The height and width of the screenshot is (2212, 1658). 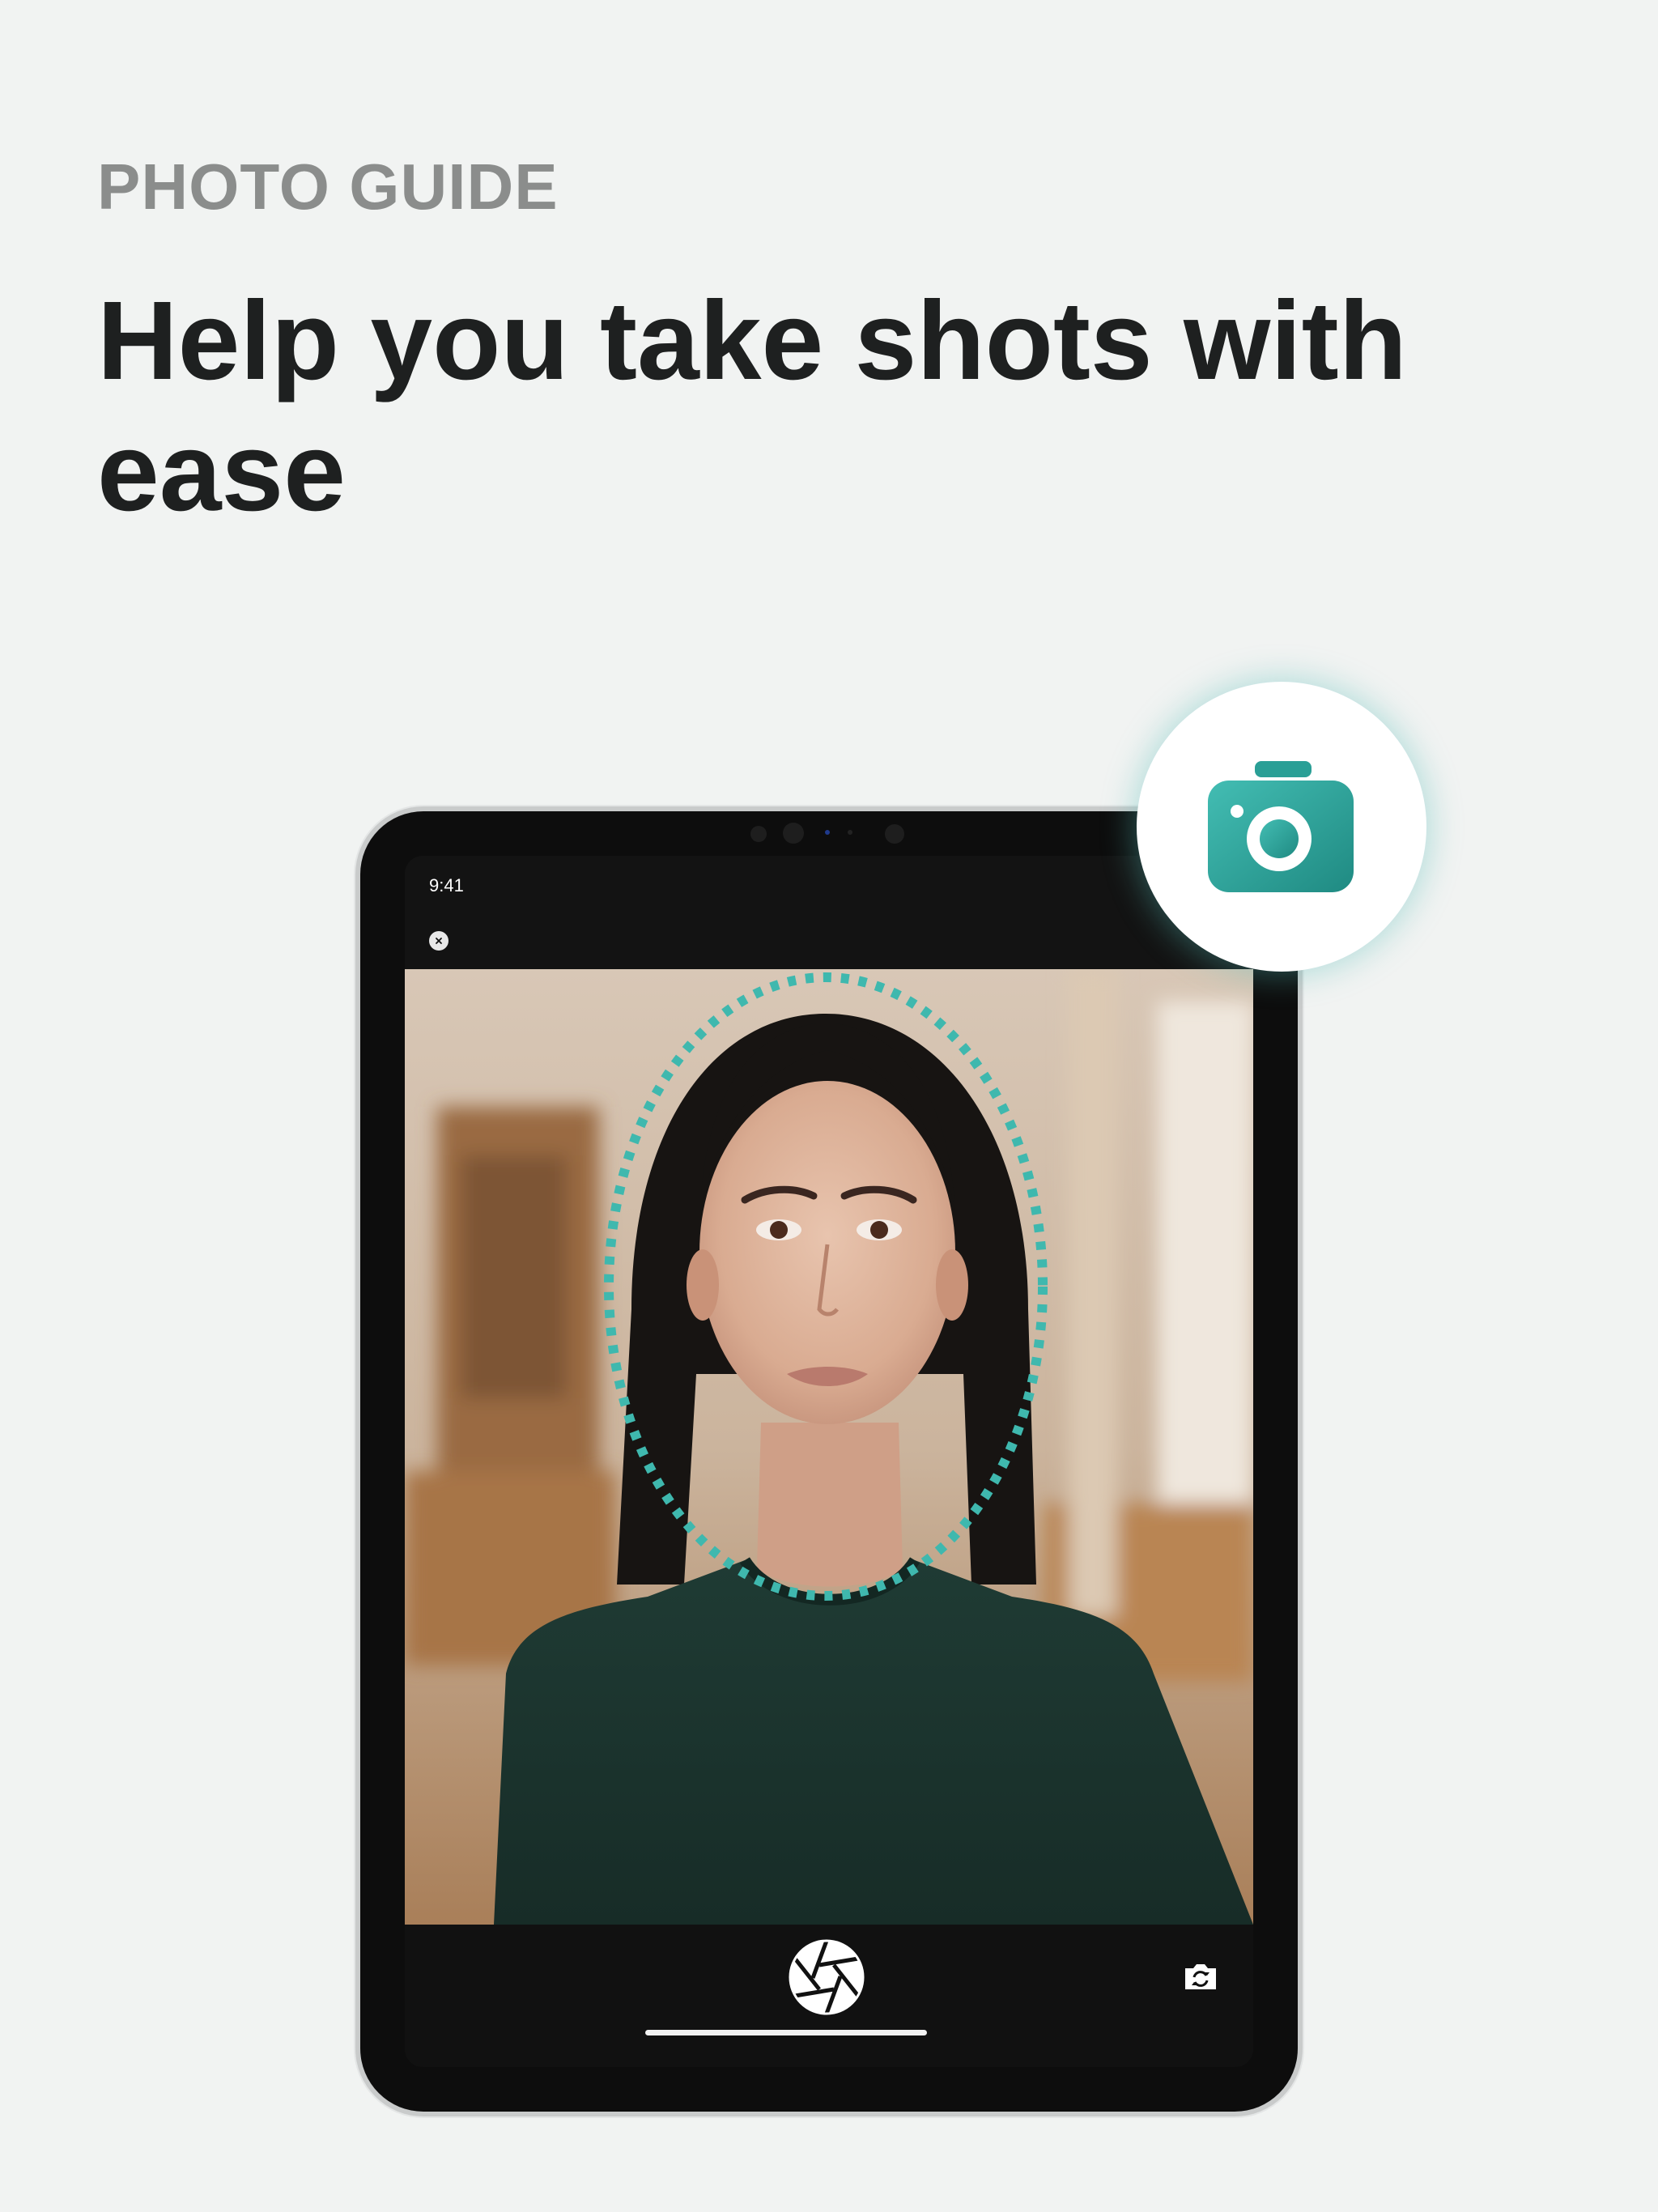 What do you see at coordinates (446, 885) in the screenshot?
I see `status-bar-time: 9:41` at bounding box center [446, 885].